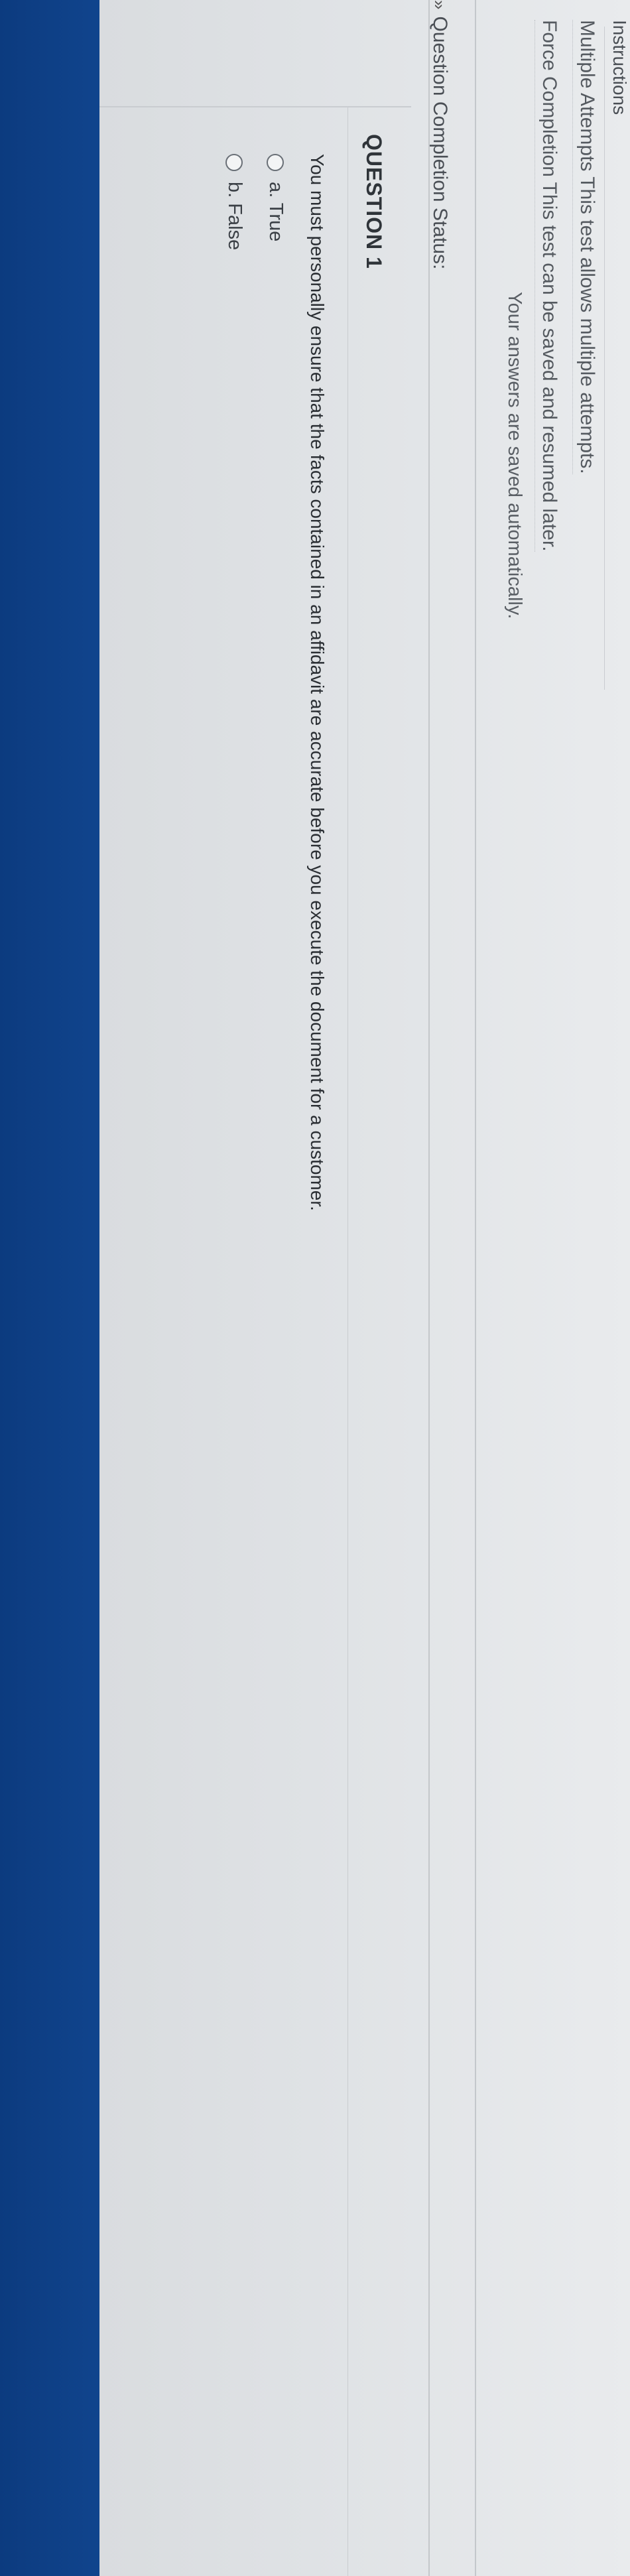 This screenshot has width=630, height=2576. Describe the element at coordinates (374, 202) in the screenshot. I see `question-title: QUESTION 1` at that location.